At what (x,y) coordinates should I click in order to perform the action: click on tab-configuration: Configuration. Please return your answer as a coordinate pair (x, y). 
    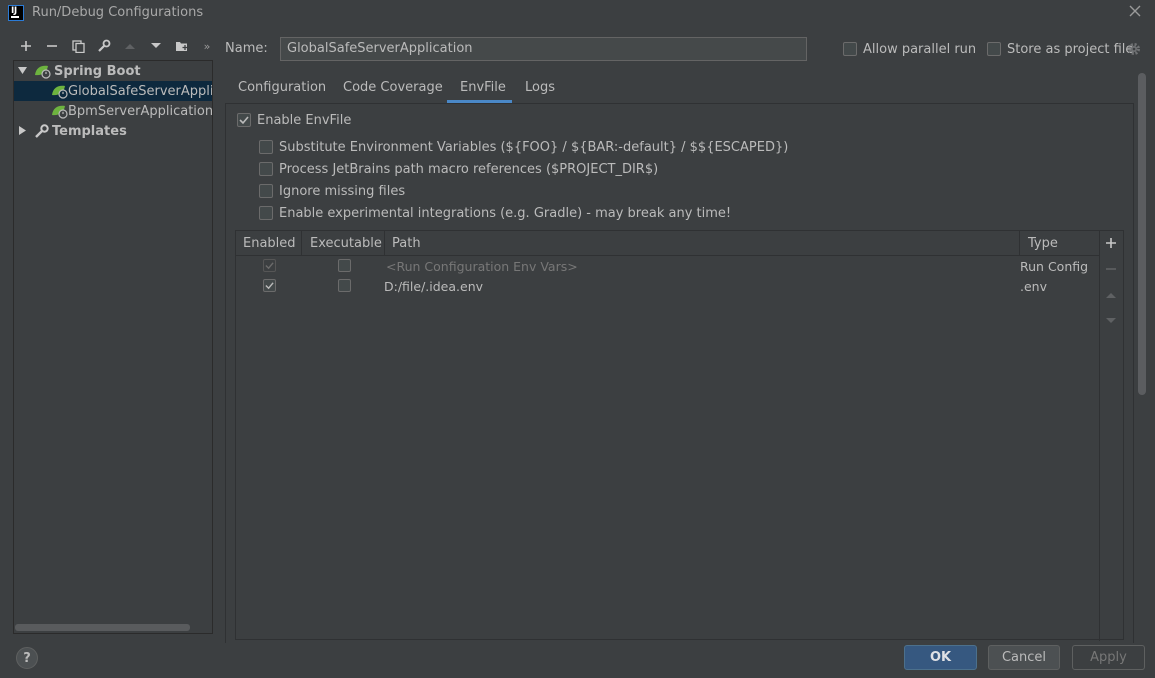
    Looking at the image, I should click on (282, 91).